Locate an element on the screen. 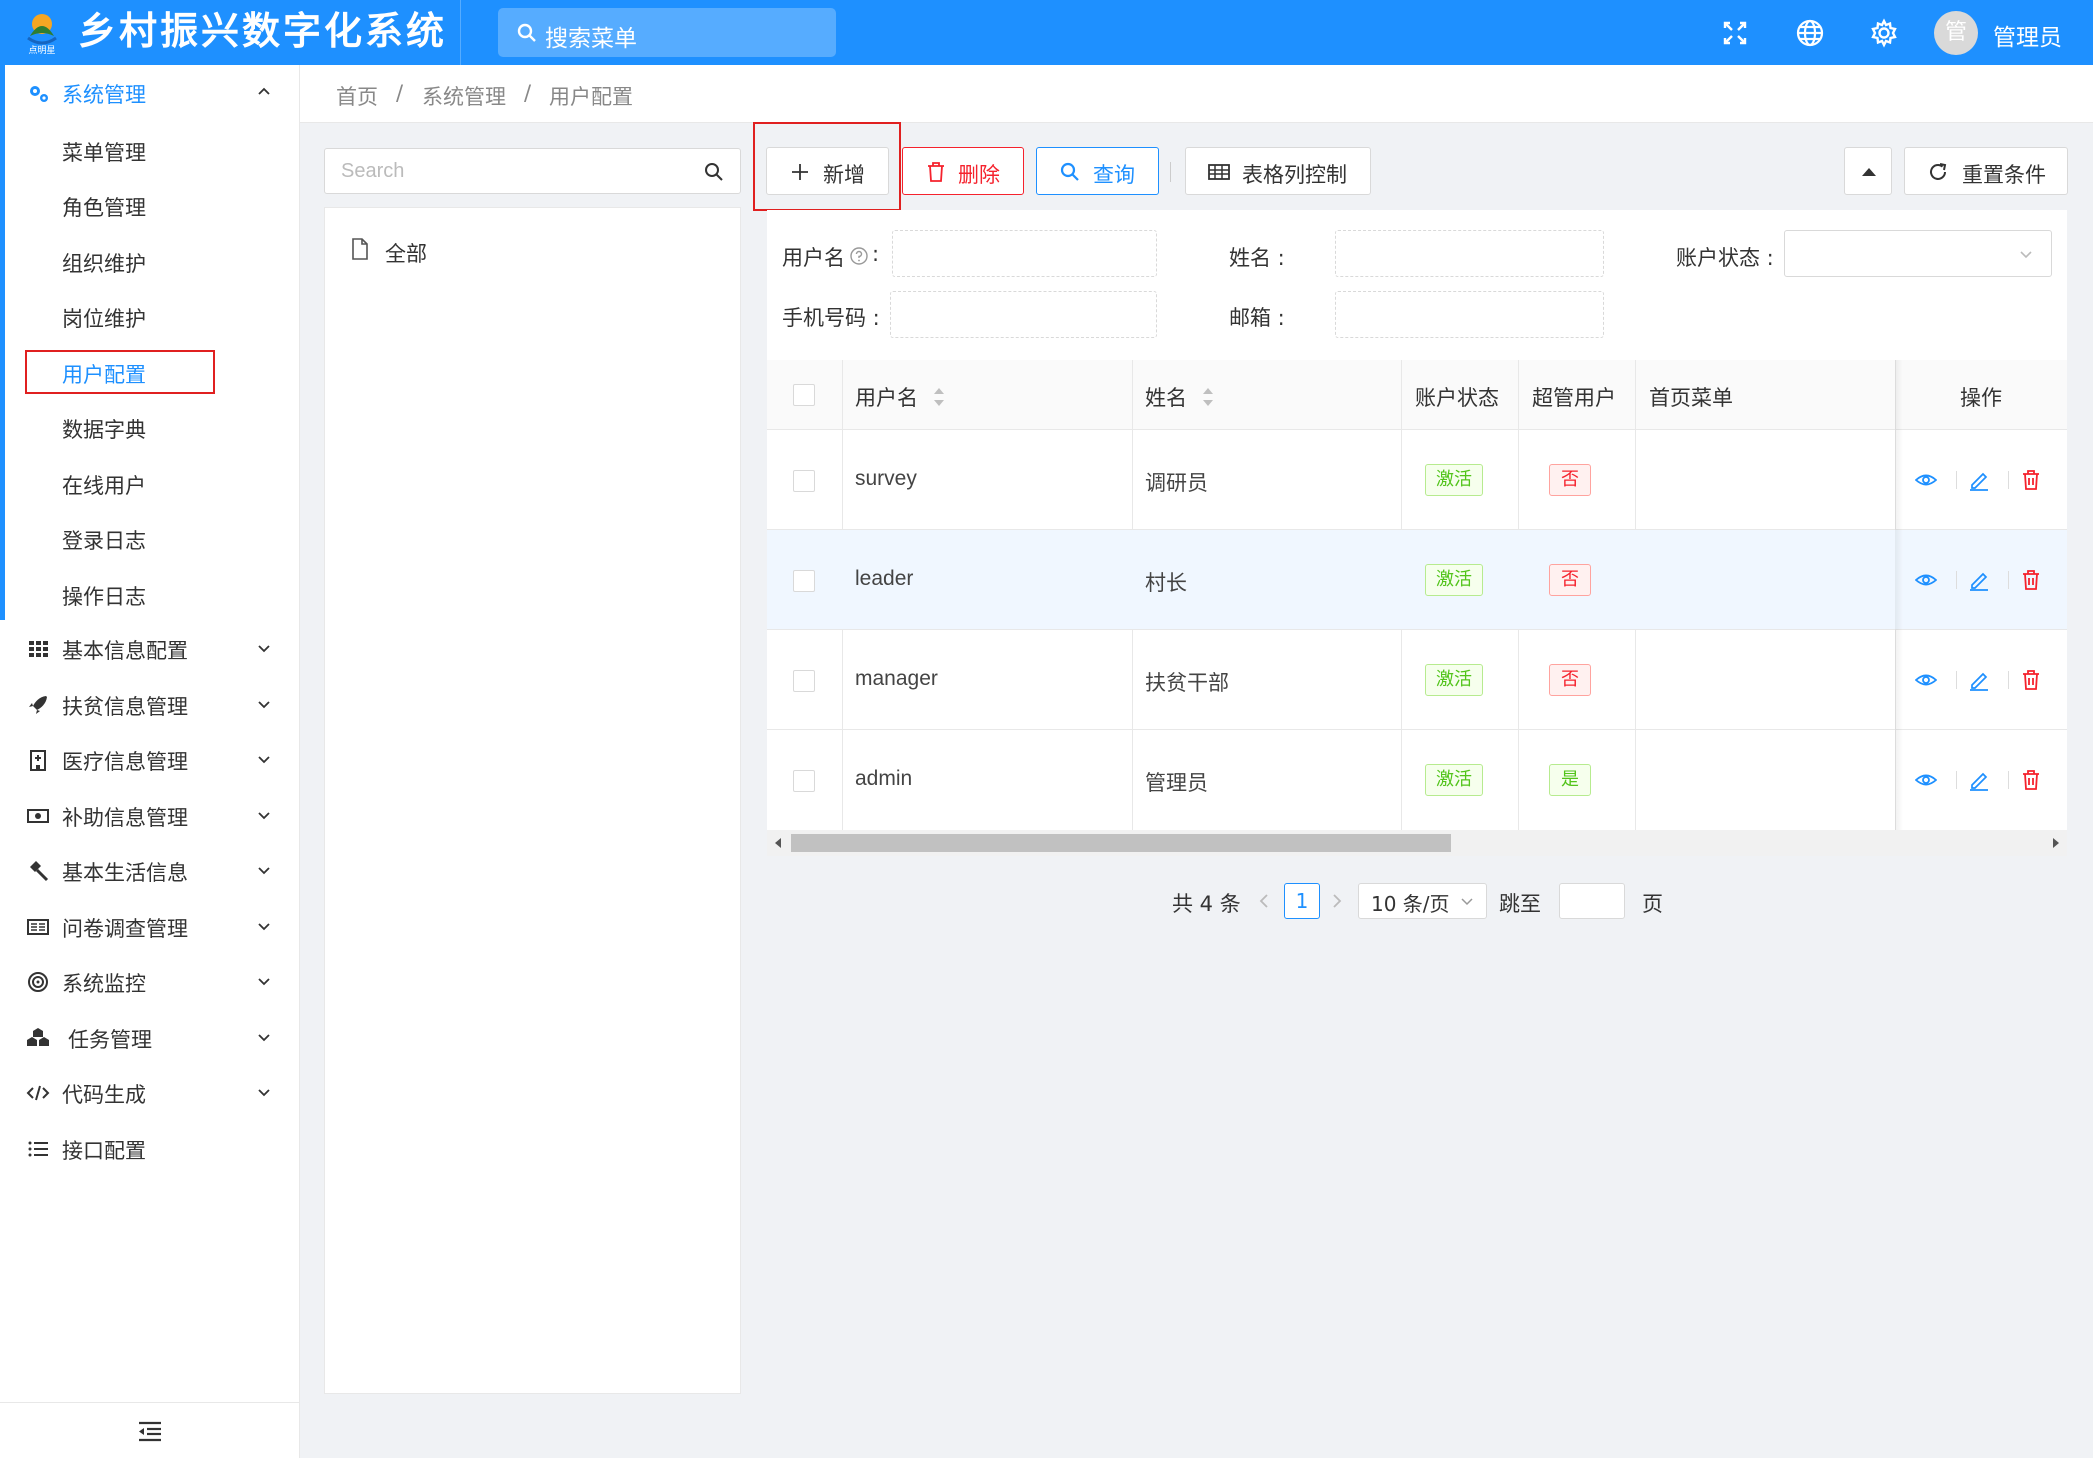 This screenshot has width=2093, height=1458. settings-gear-icon is located at coordinates (1884, 33).